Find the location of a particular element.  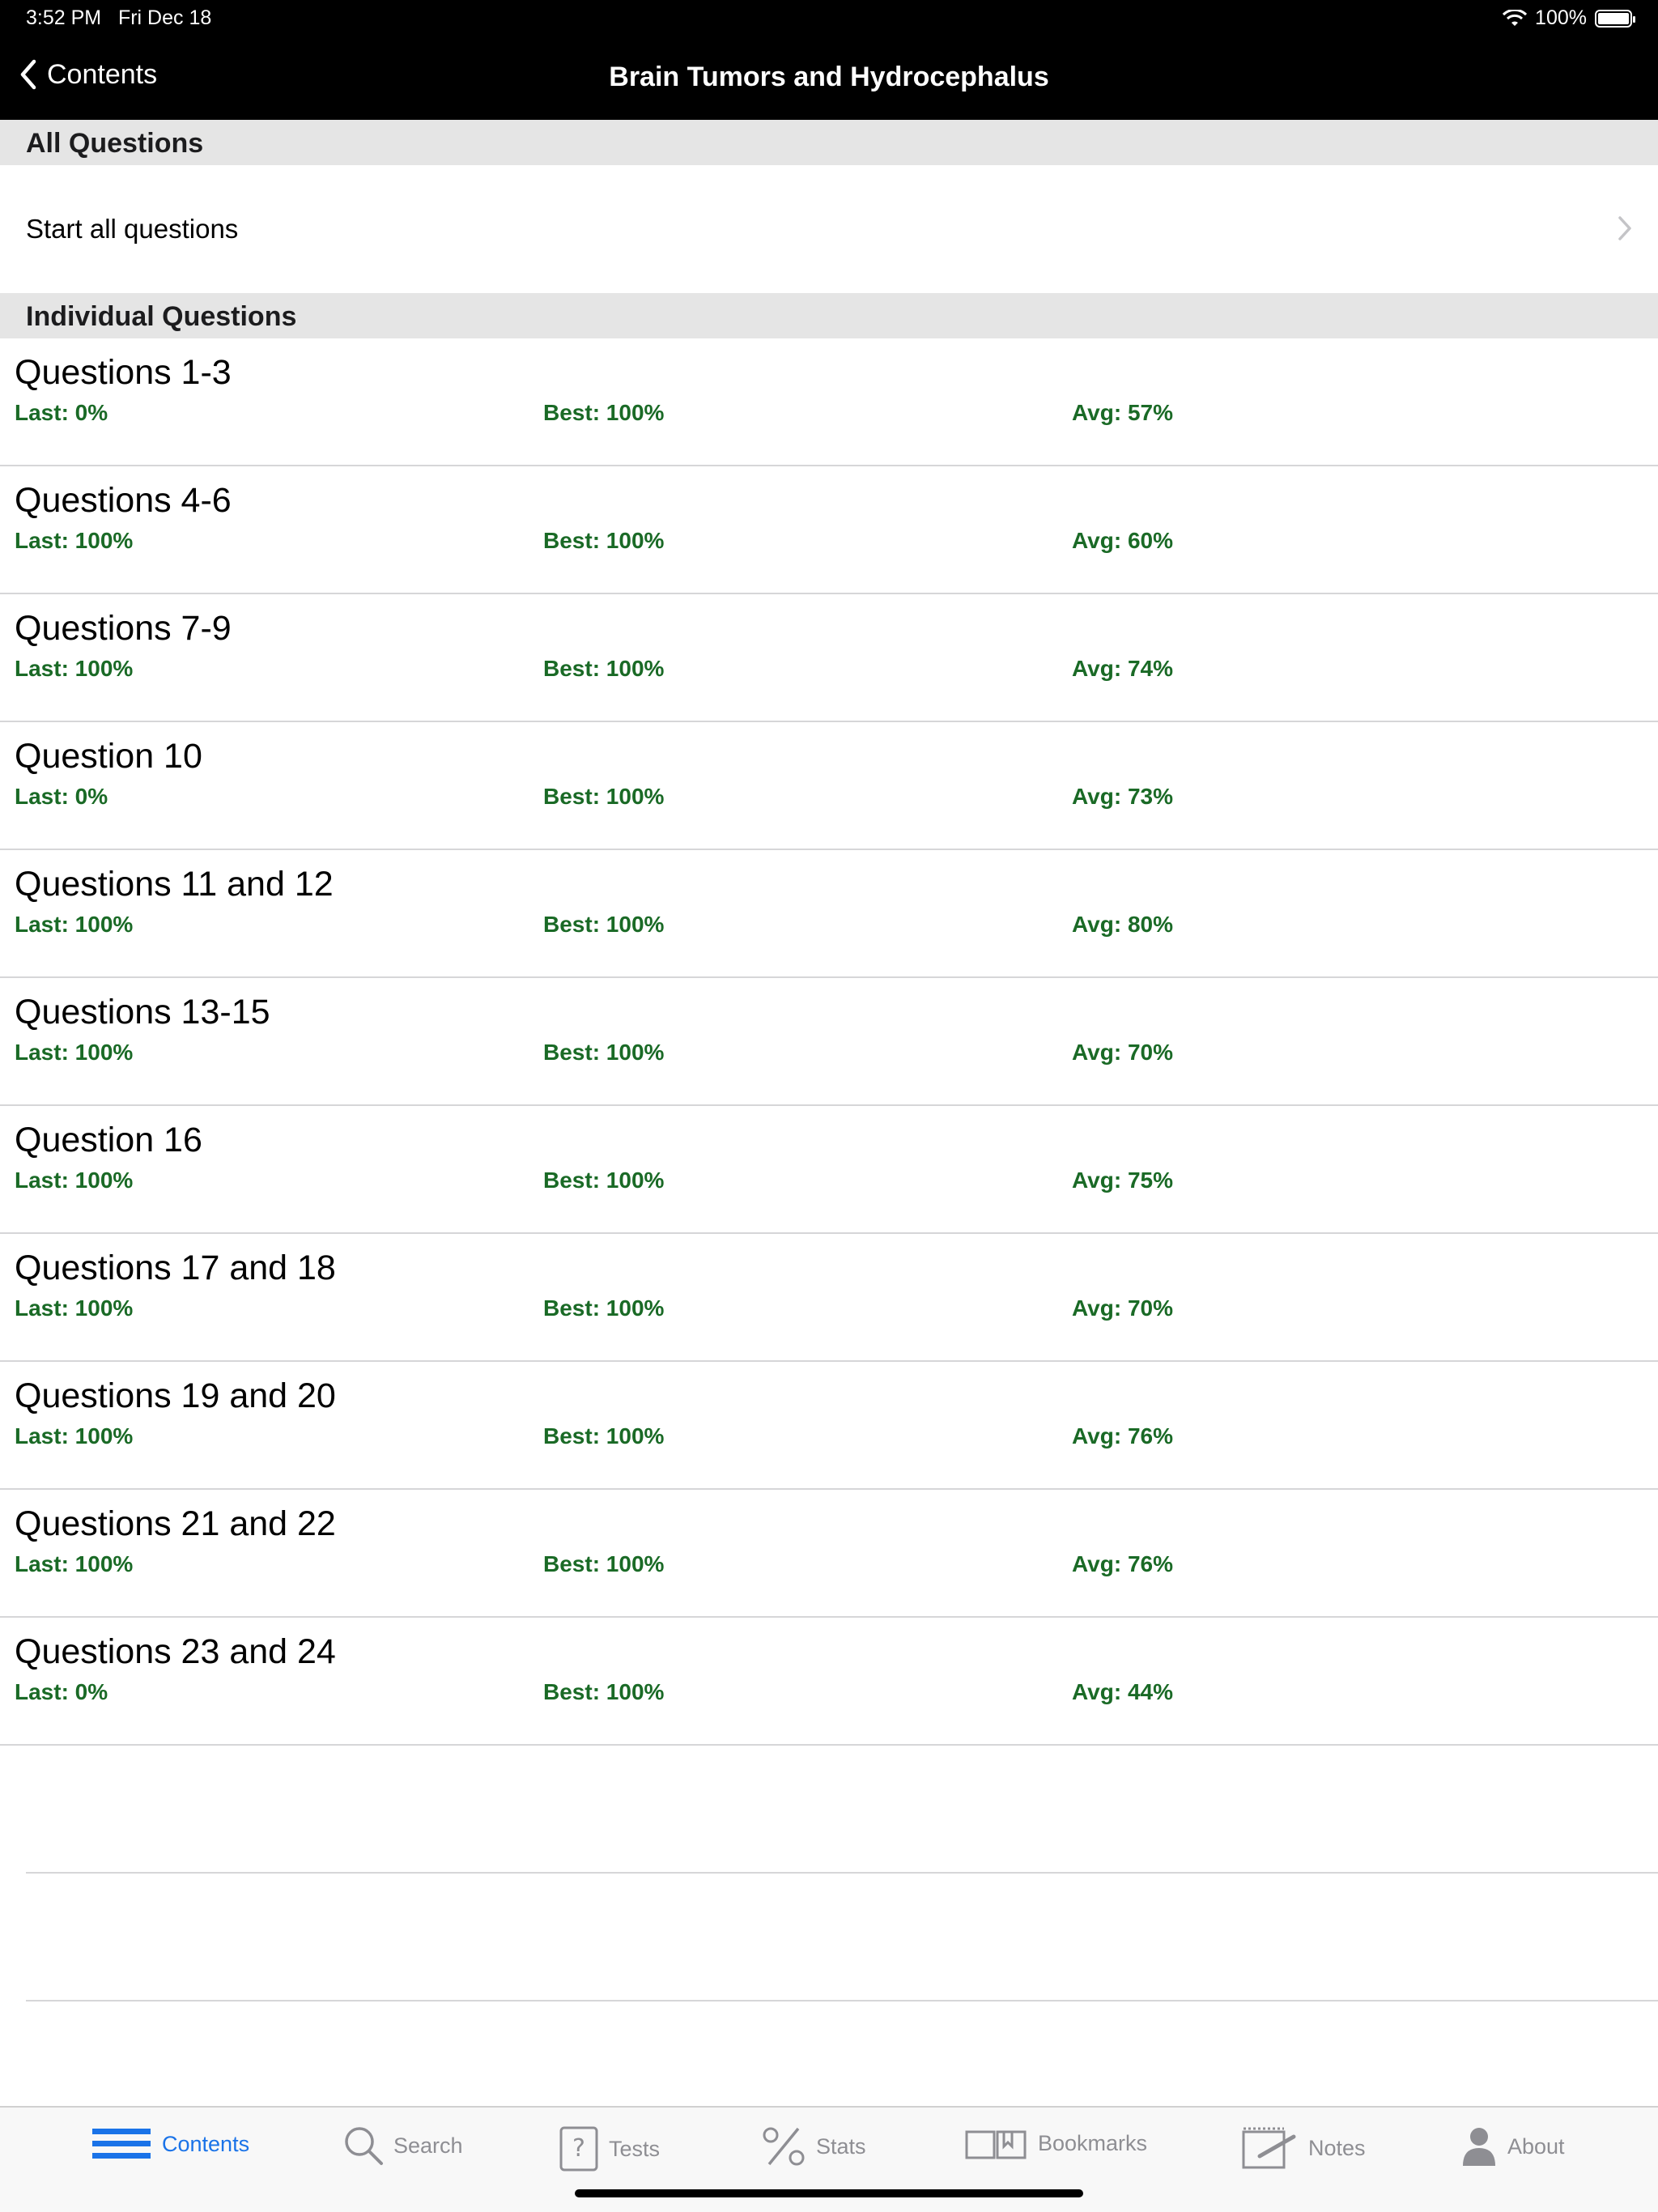

status-time: 3:52 PM Fri Dec 18 is located at coordinates (118, 18).